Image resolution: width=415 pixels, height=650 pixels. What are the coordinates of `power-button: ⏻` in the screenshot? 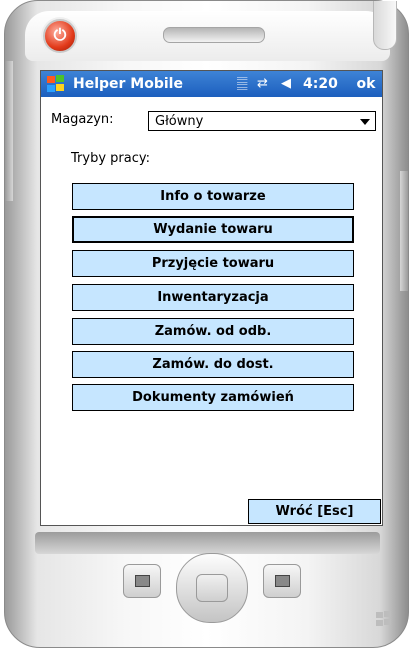 It's located at (60, 36).